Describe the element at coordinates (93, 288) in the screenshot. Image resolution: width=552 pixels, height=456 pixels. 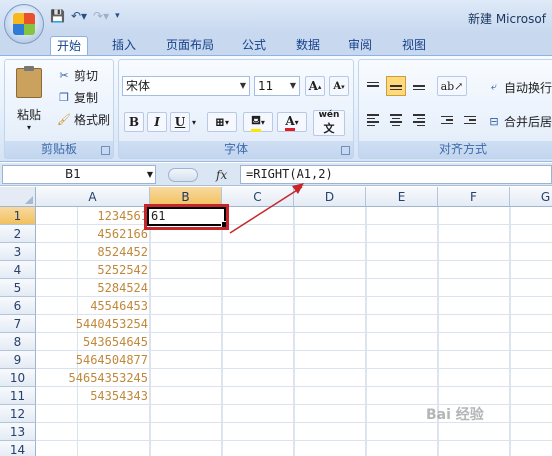
I see `cell-a5: 5284524` at that location.